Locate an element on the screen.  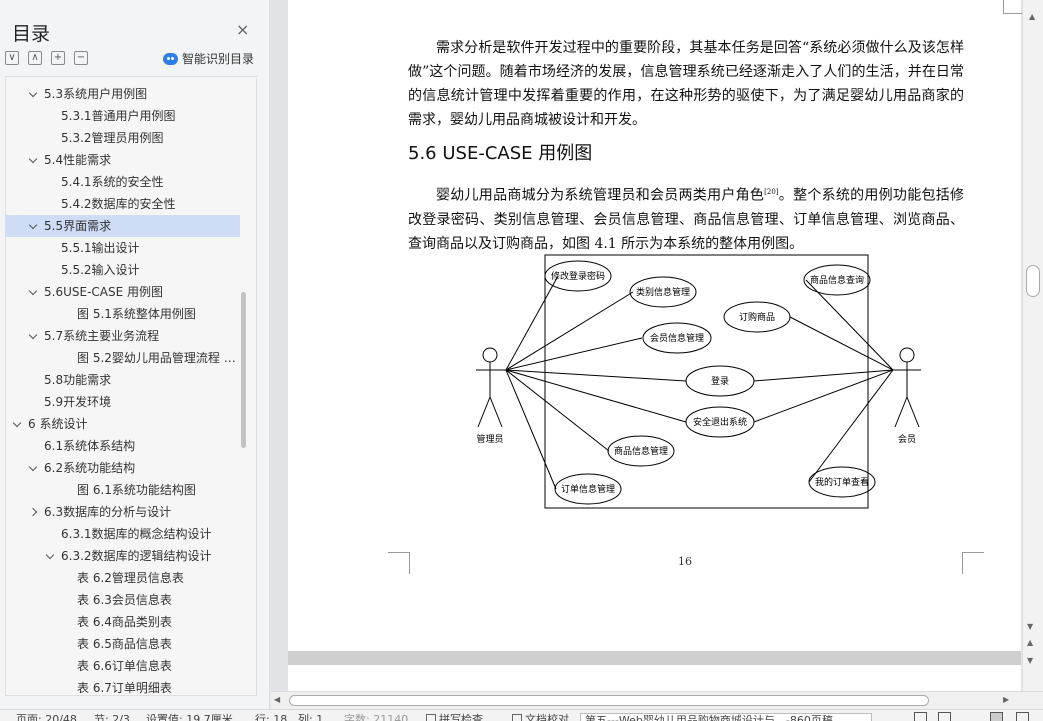
status-row: 行: 18 is located at coordinates (271, 717).